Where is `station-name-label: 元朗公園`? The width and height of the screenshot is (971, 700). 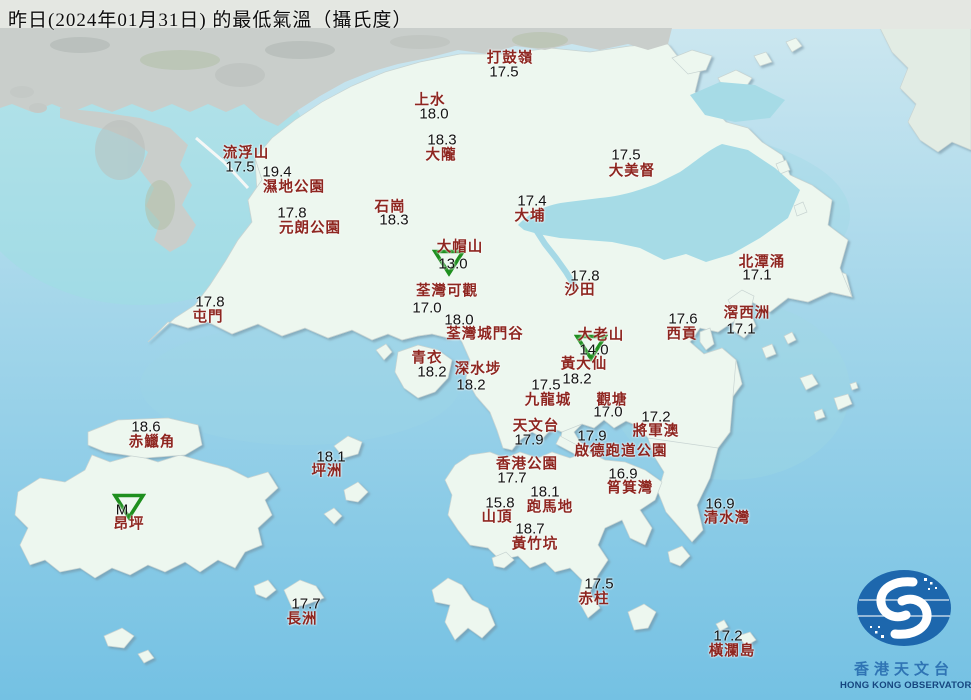
station-name-label: 元朗公園 is located at coordinates (310, 228).